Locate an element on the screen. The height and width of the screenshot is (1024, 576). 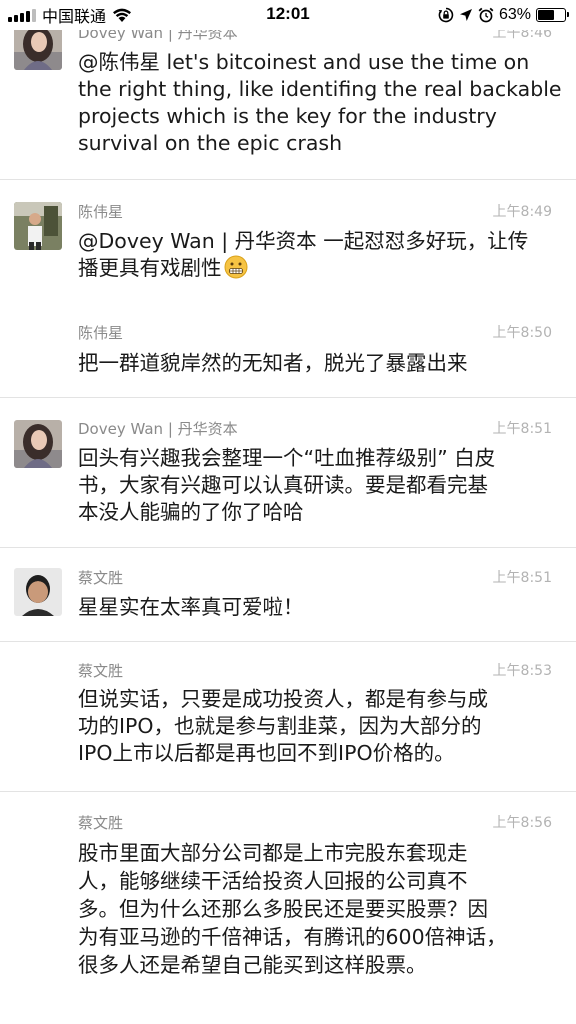
message-line: 星星实在太率真可爱啦！ is located at coordinates (191, 607).